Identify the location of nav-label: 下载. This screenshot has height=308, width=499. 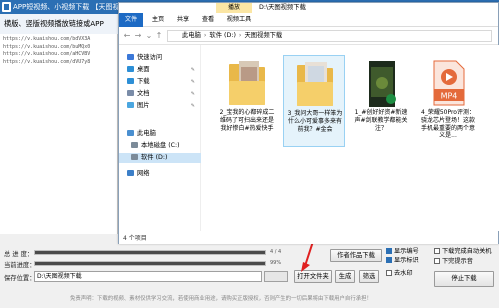
(143, 81).